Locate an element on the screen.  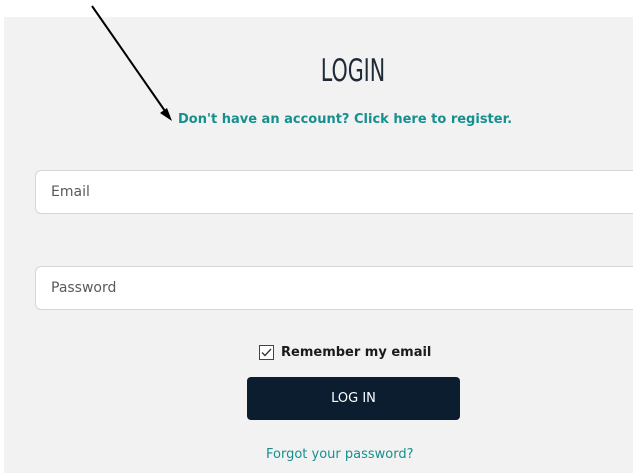
remember-email-label: Remember my email is located at coordinates (356, 352).